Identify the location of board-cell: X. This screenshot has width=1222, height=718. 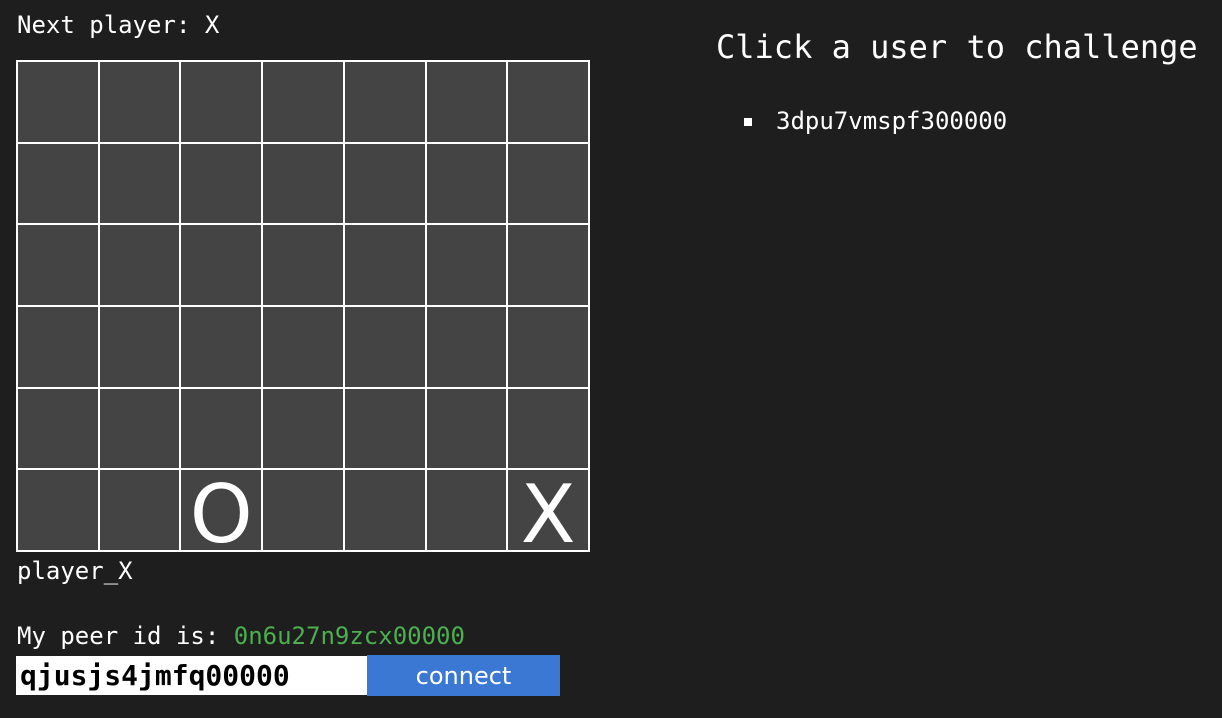
(548, 510).